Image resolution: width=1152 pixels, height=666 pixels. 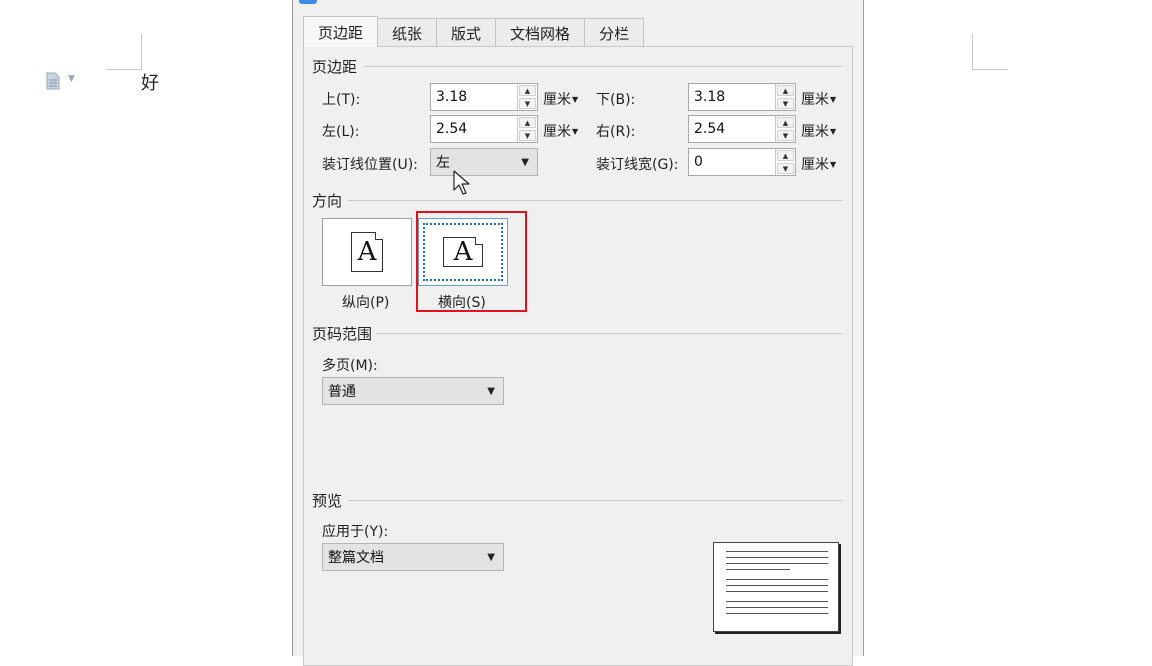 I want to click on bottom-margin-value: 3.18, so click(x=732, y=97).